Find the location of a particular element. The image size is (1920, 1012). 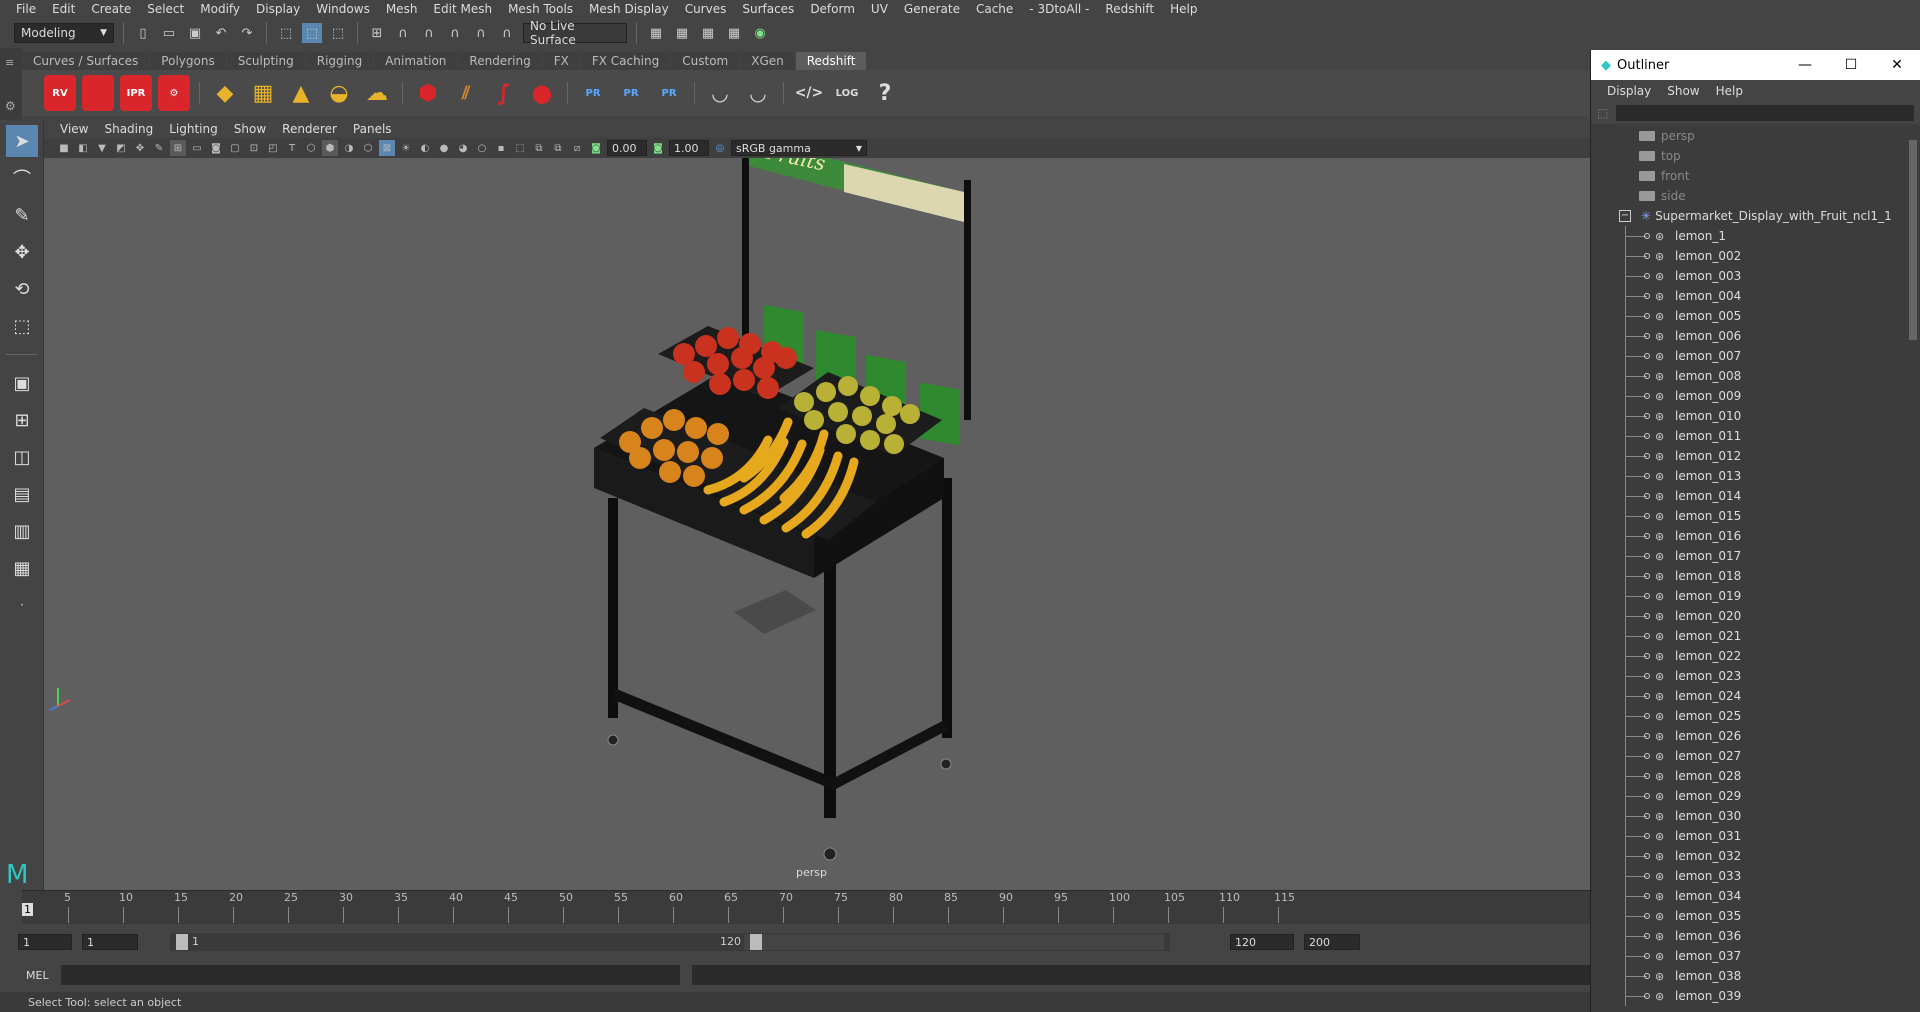

snap-point-icon: ∩ is located at coordinates (429, 33).